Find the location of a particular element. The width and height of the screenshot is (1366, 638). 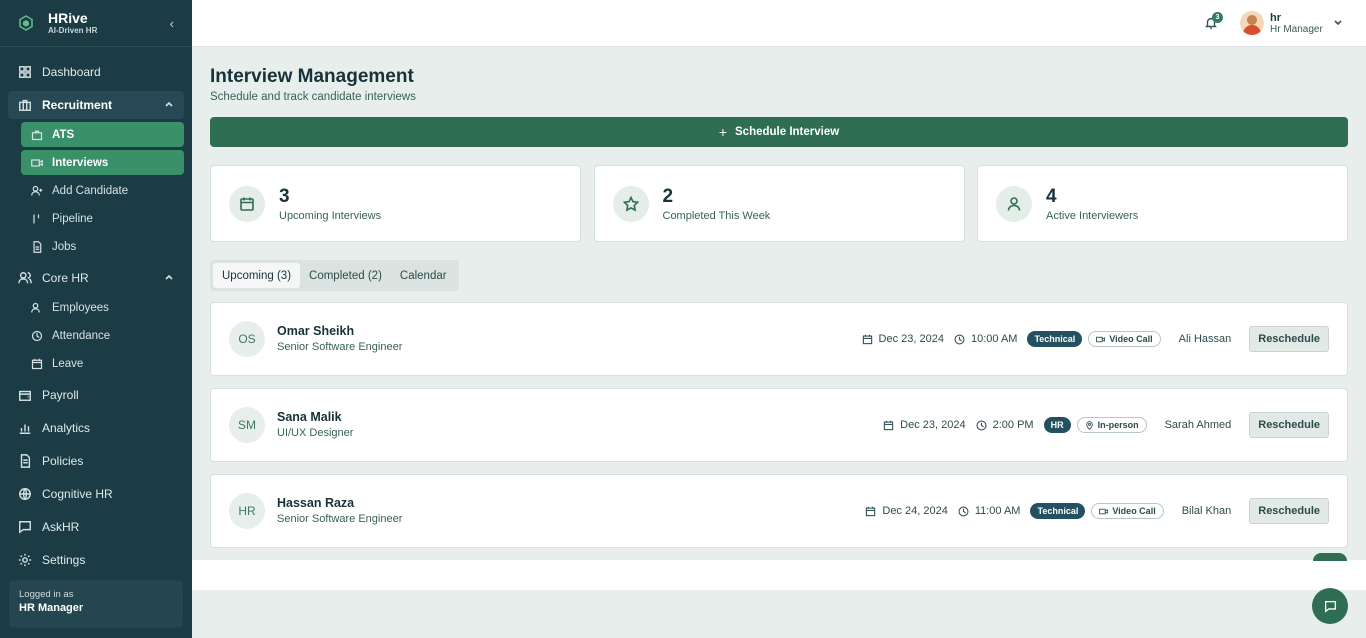

candidate-initials: HR is located at coordinates (247, 511).